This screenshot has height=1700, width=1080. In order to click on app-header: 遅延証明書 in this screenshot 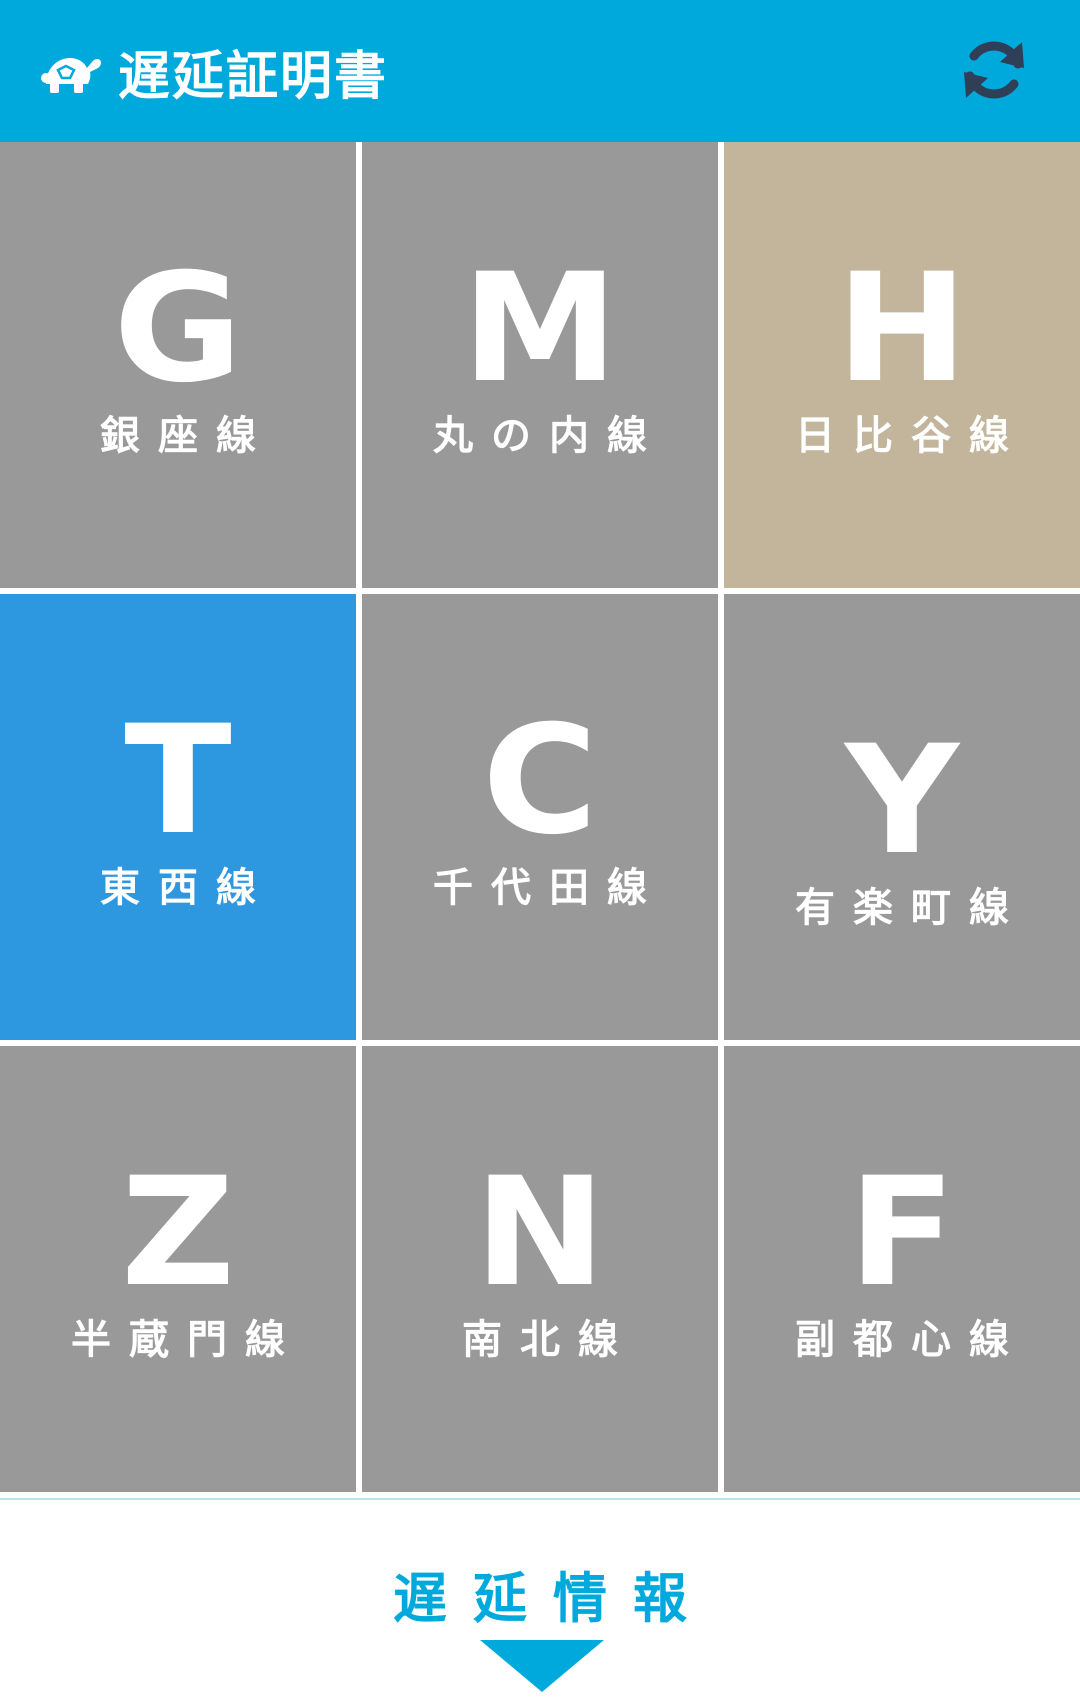, I will do `click(540, 71)`.